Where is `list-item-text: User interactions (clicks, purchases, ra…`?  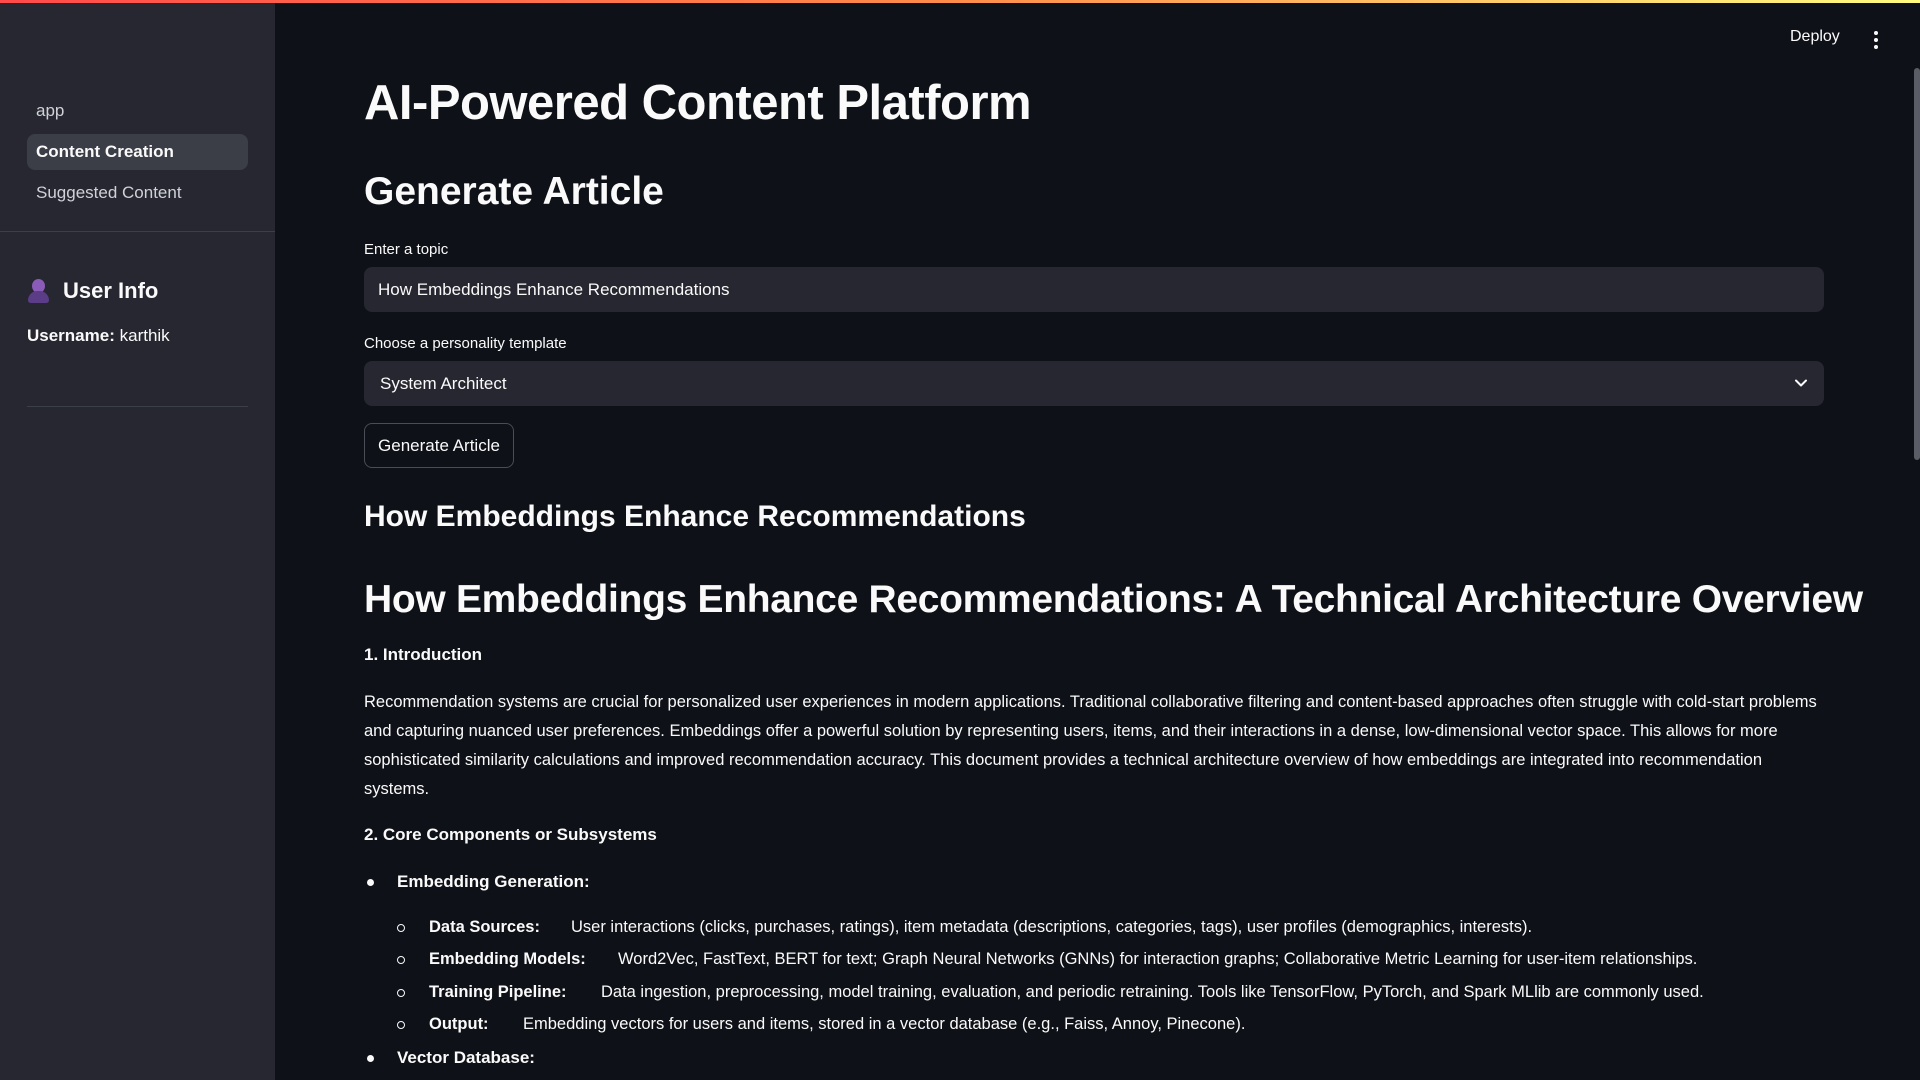
list-item-text: User interactions (clicks, purchases, ra… is located at coordinates (1052, 927).